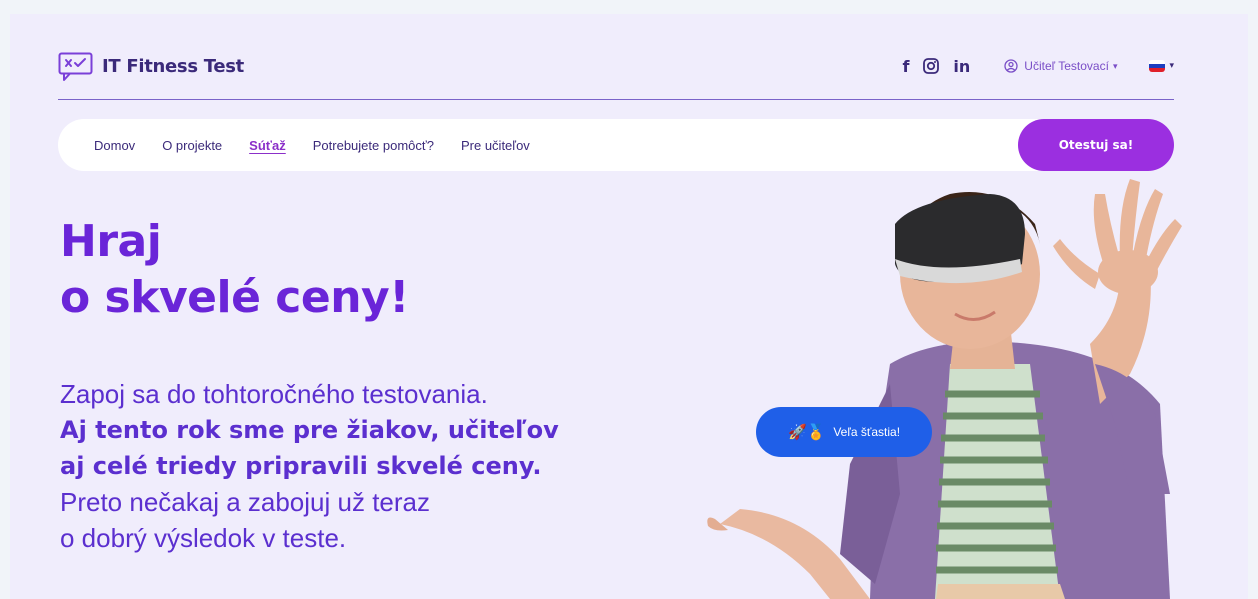 This screenshot has height=599, width=1258. I want to click on good-luck-badge: 🚀🏅 Veľa šťastia!, so click(844, 432).